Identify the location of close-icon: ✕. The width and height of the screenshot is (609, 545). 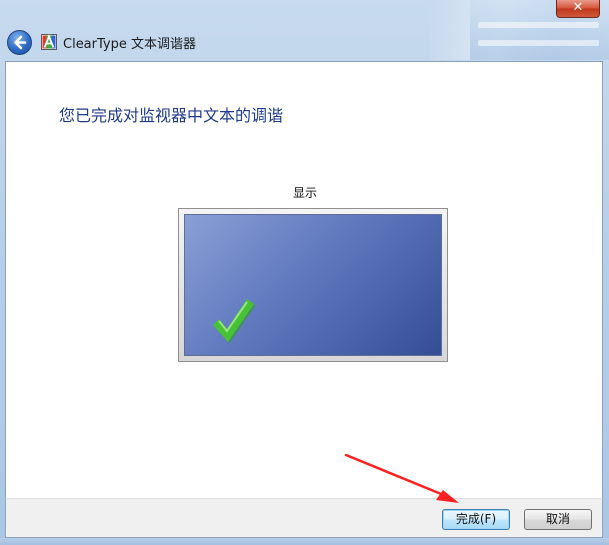
(578, 7).